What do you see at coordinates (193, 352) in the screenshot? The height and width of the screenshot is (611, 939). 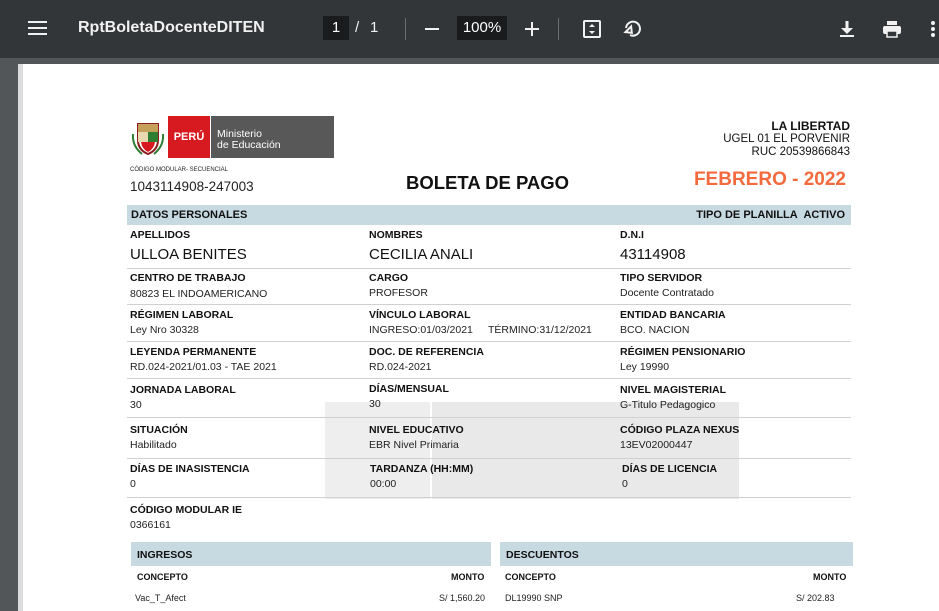 I see `leyenda-label: LEYENDA PERMANENTE` at bounding box center [193, 352].